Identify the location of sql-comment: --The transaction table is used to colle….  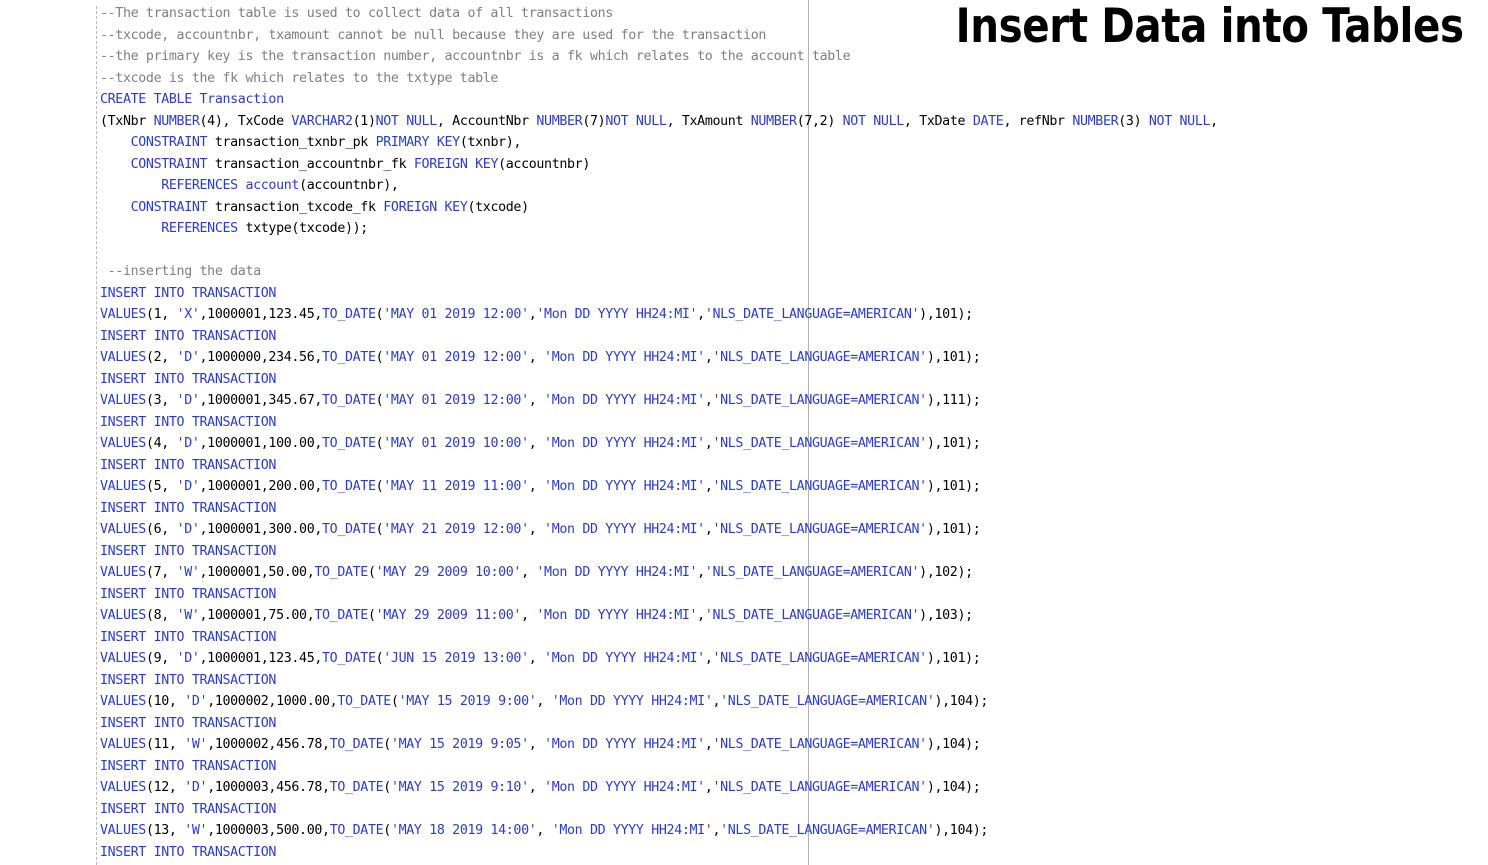
(356, 13).